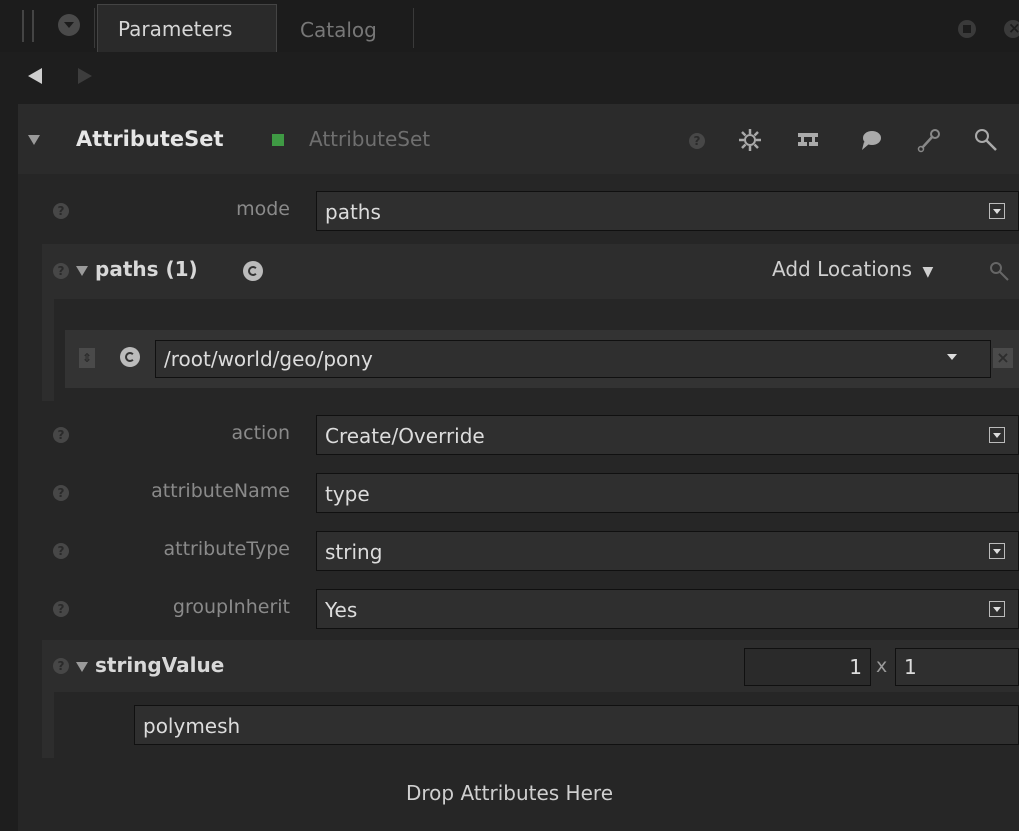 This screenshot has width=1019, height=831. What do you see at coordinates (82, 271) in the screenshot?
I see `paths-collapse-icon` at bounding box center [82, 271].